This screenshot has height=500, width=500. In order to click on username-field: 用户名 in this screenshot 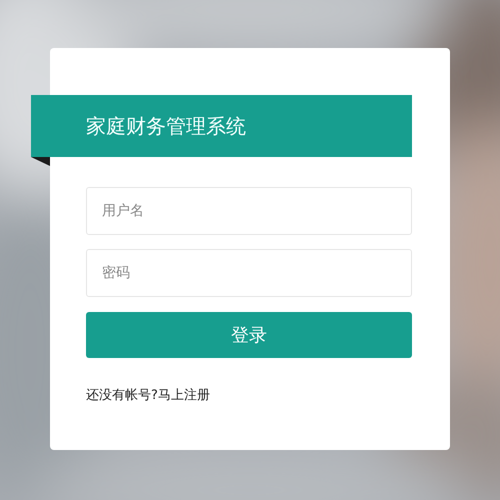, I will do `click(249, 211)`.